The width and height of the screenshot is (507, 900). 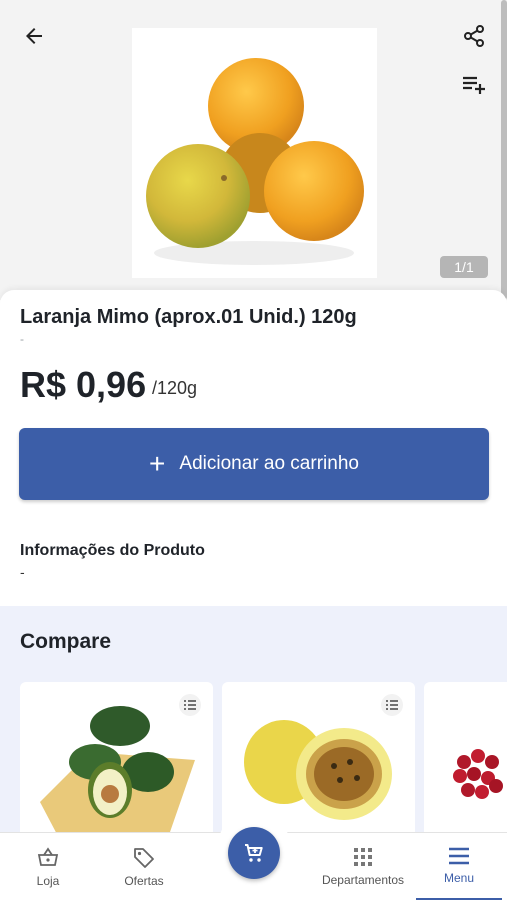 I want to click on back-button, so click(x=34, y=36).